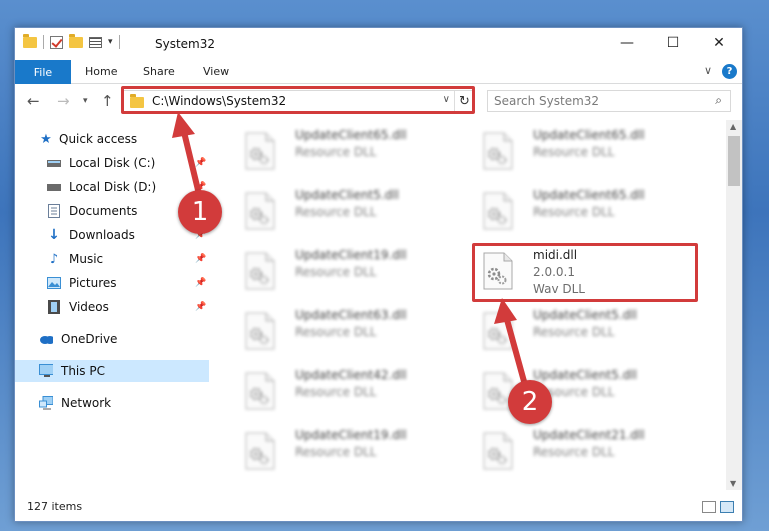 The height and width of the screenshot is (531, 769). I want to click on address-bar-highlight, so click(298, 100).